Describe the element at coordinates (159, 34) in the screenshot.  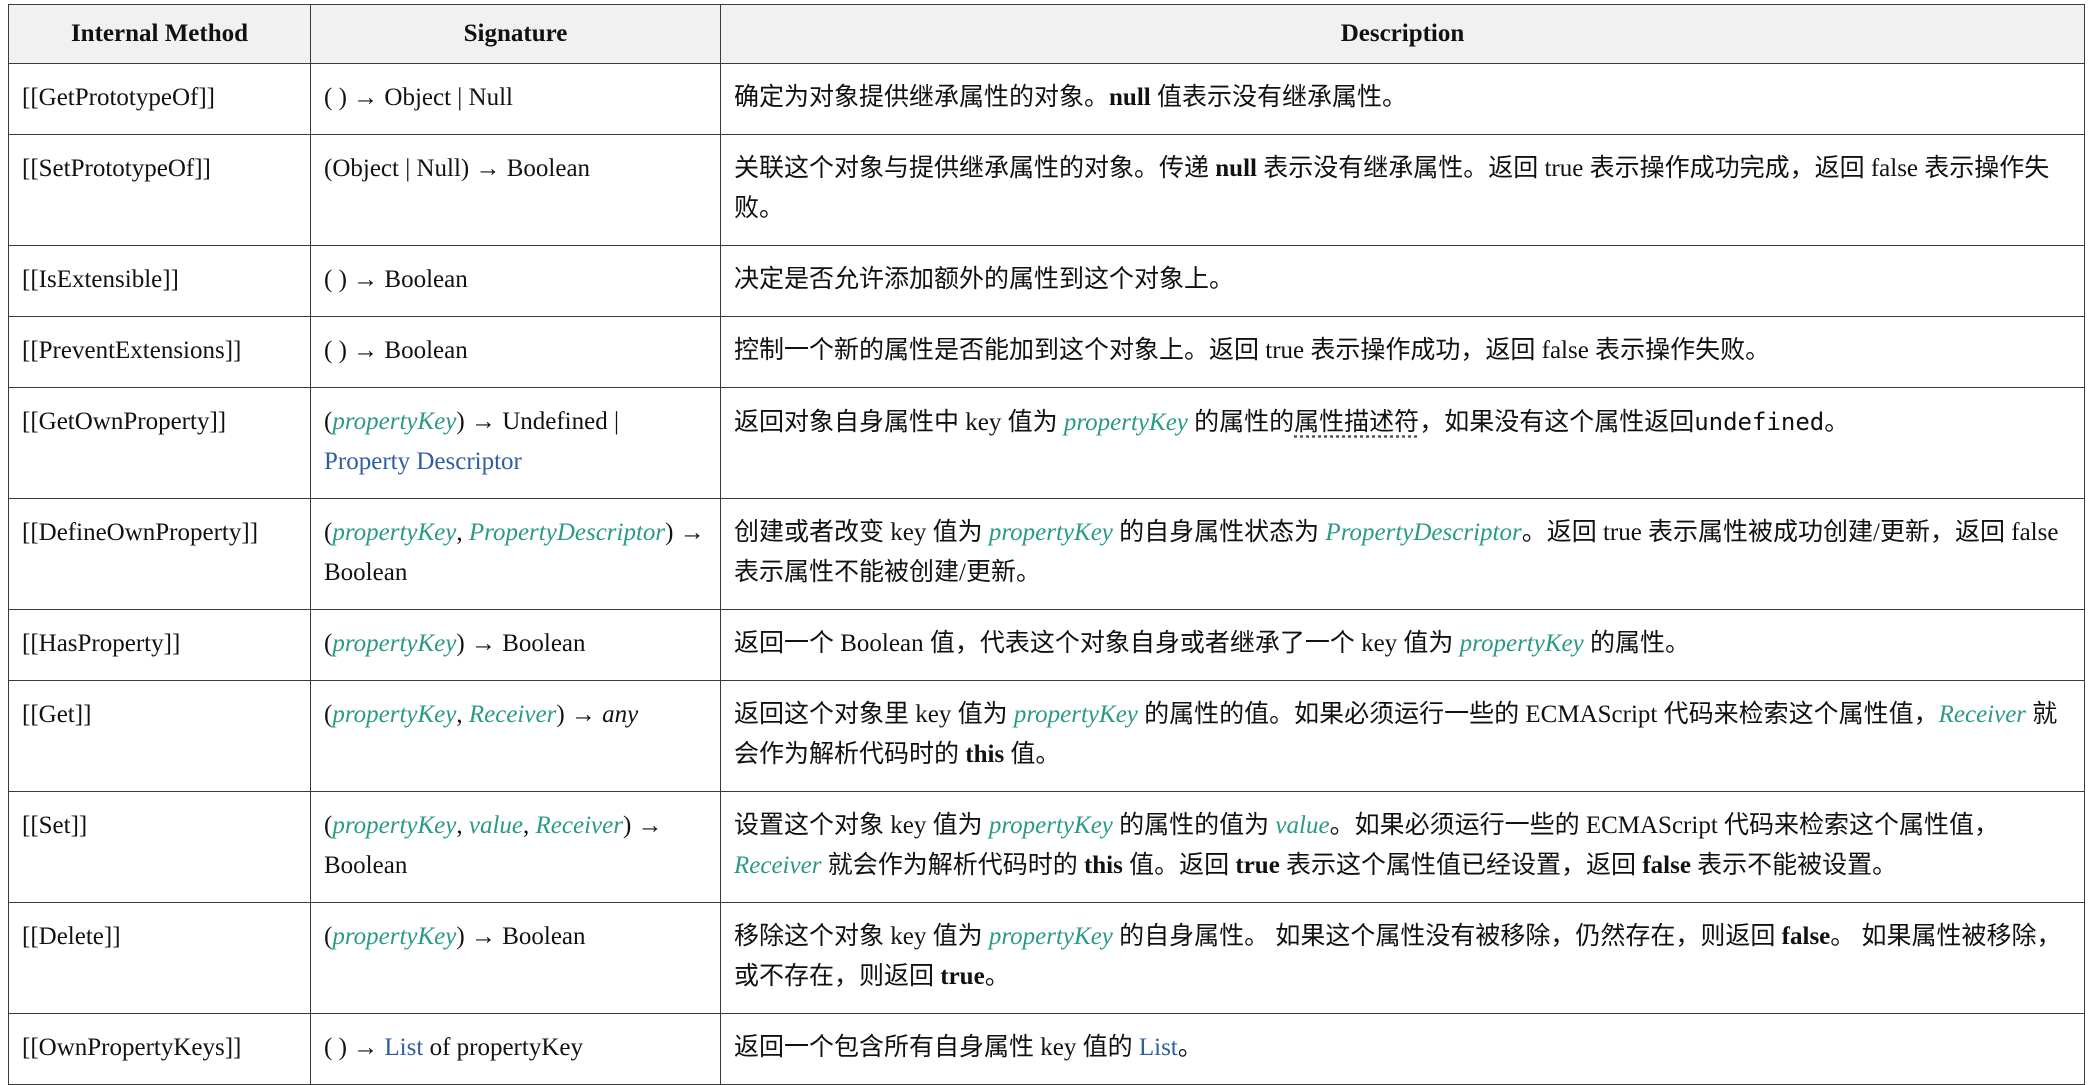
I see `header-internal-method: Internal Method` at that location.